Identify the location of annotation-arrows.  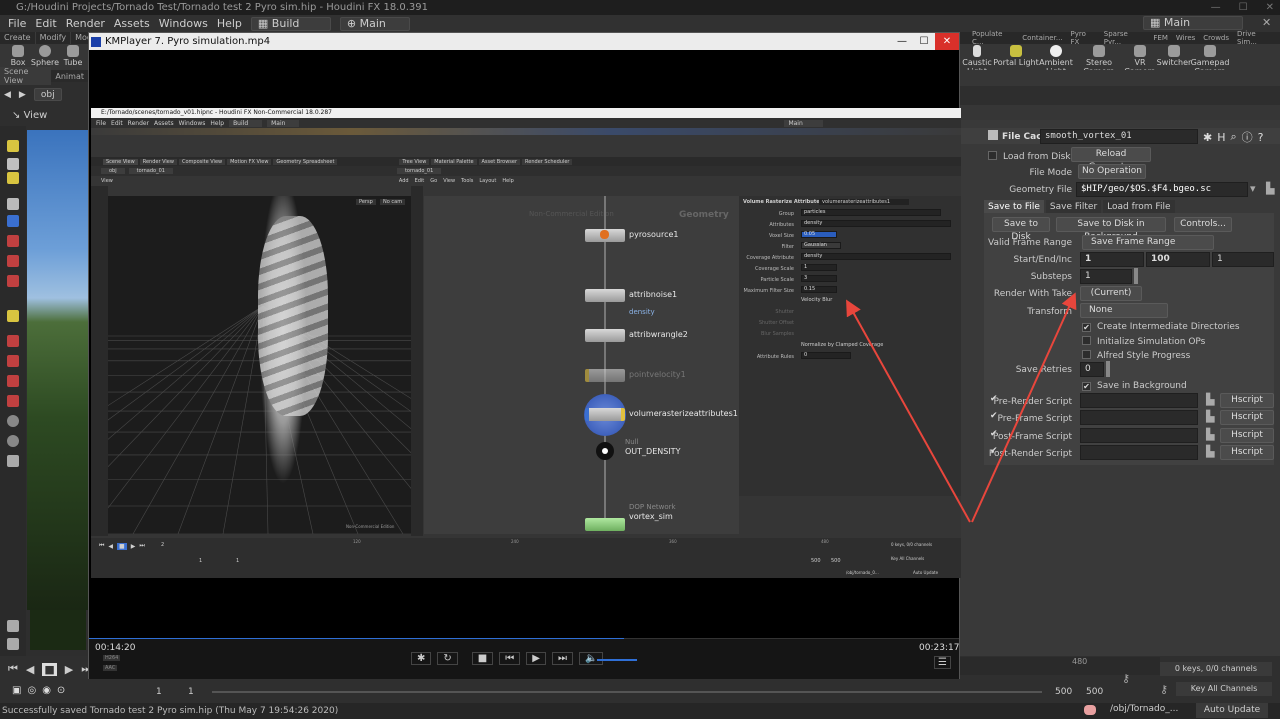
(961, 407).